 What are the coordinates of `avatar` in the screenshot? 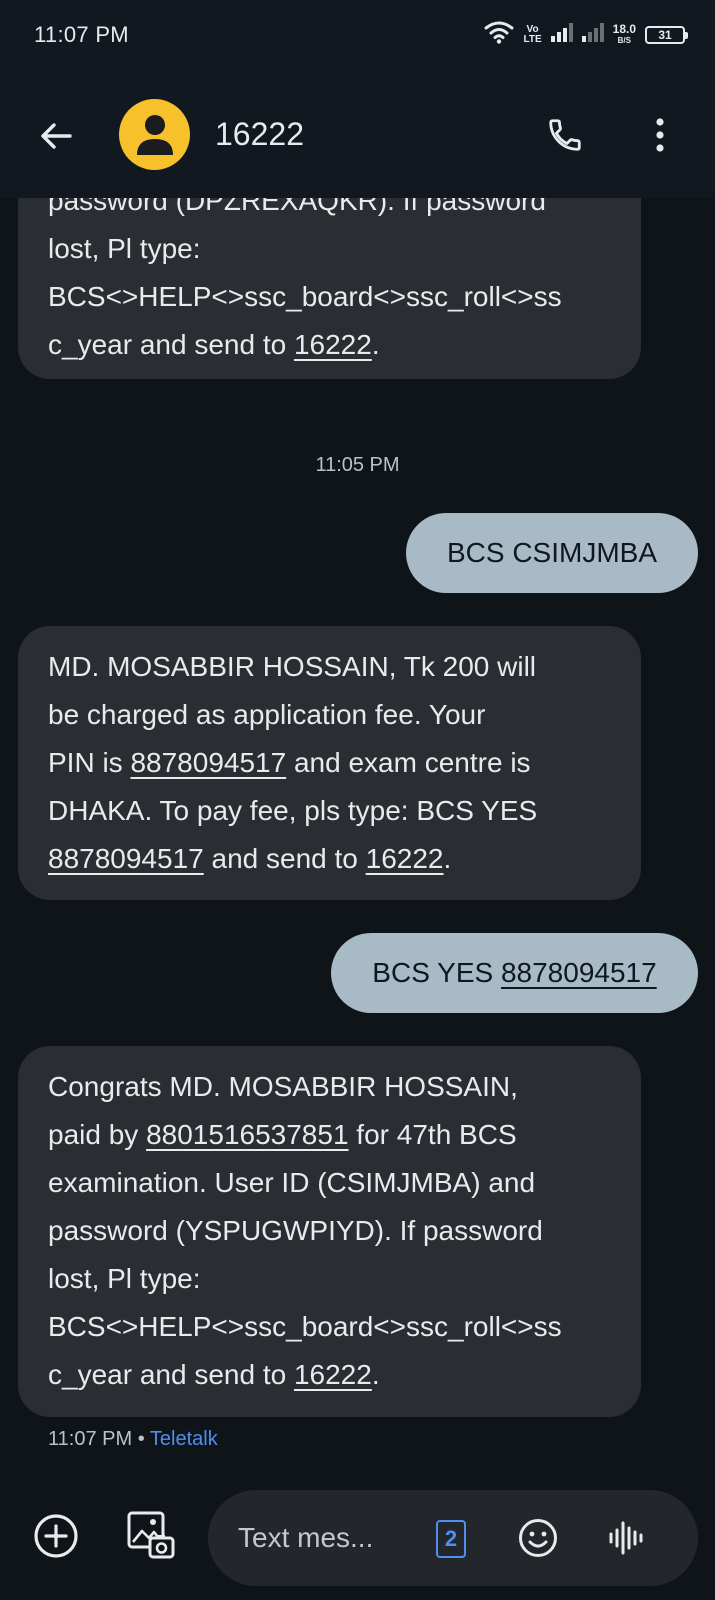 It's located at (154, 134).